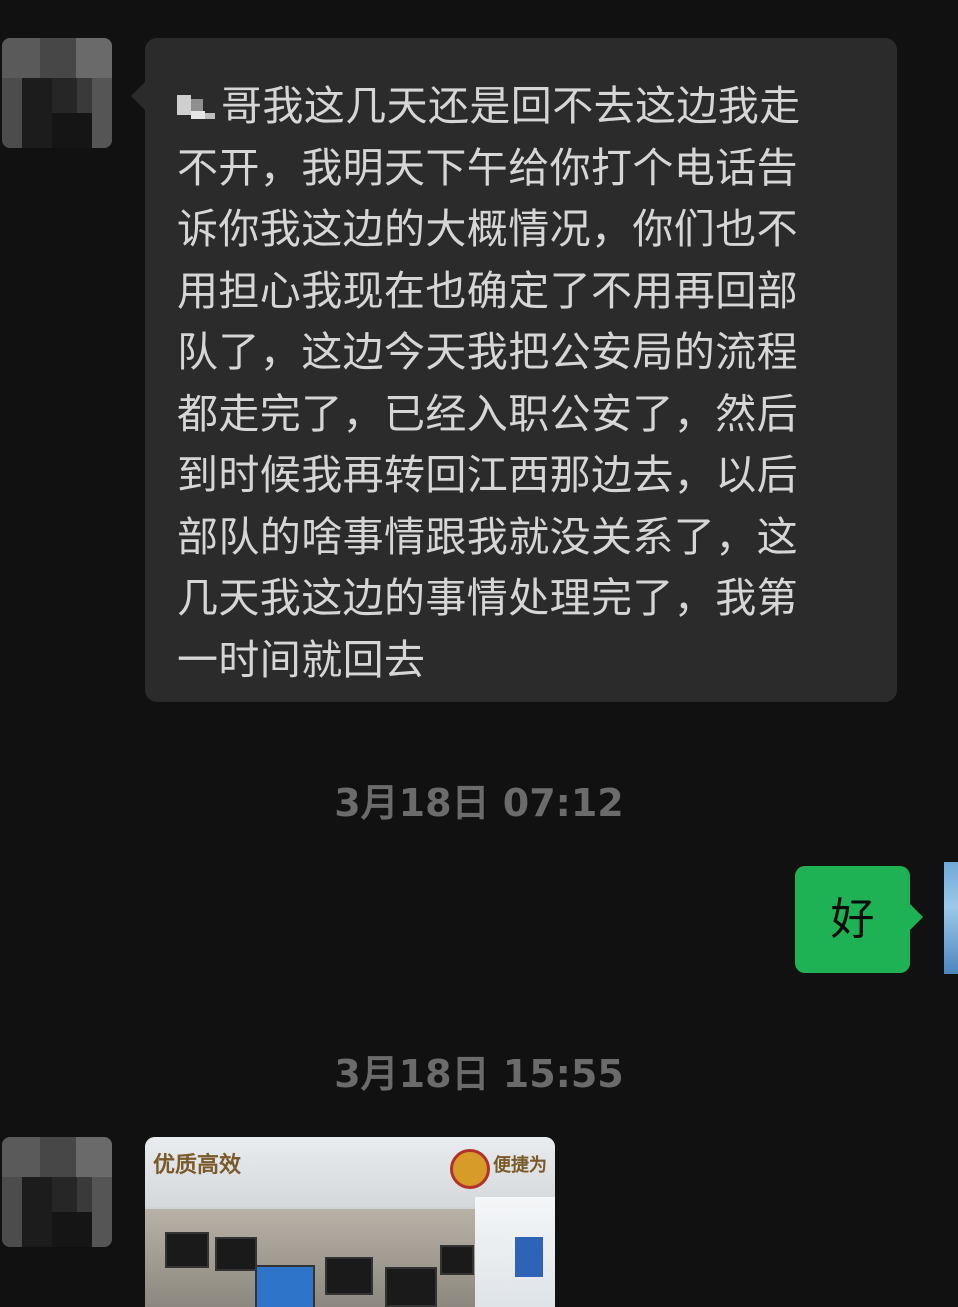 The image size is (958, 1307). What do you see at coordinates (470, 1169) in the screenshot?
I see `police-emblem-icon` at bounding box center [470, 1169].